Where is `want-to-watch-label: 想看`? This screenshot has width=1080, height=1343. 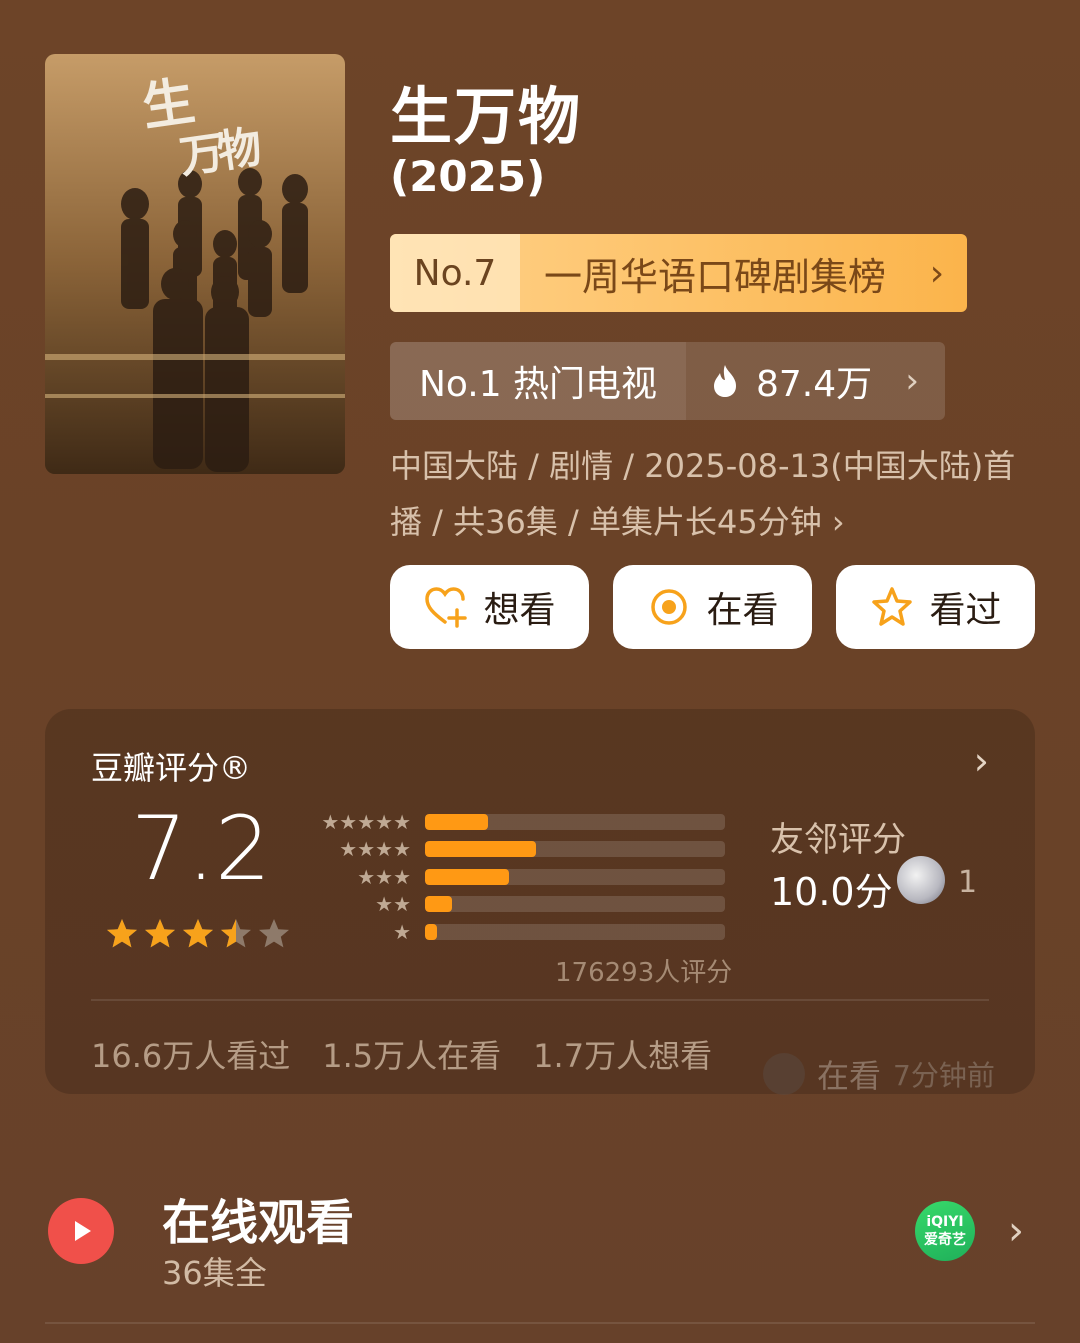 want-to-watch-label: 想看 is located at coordinates (519, 610).